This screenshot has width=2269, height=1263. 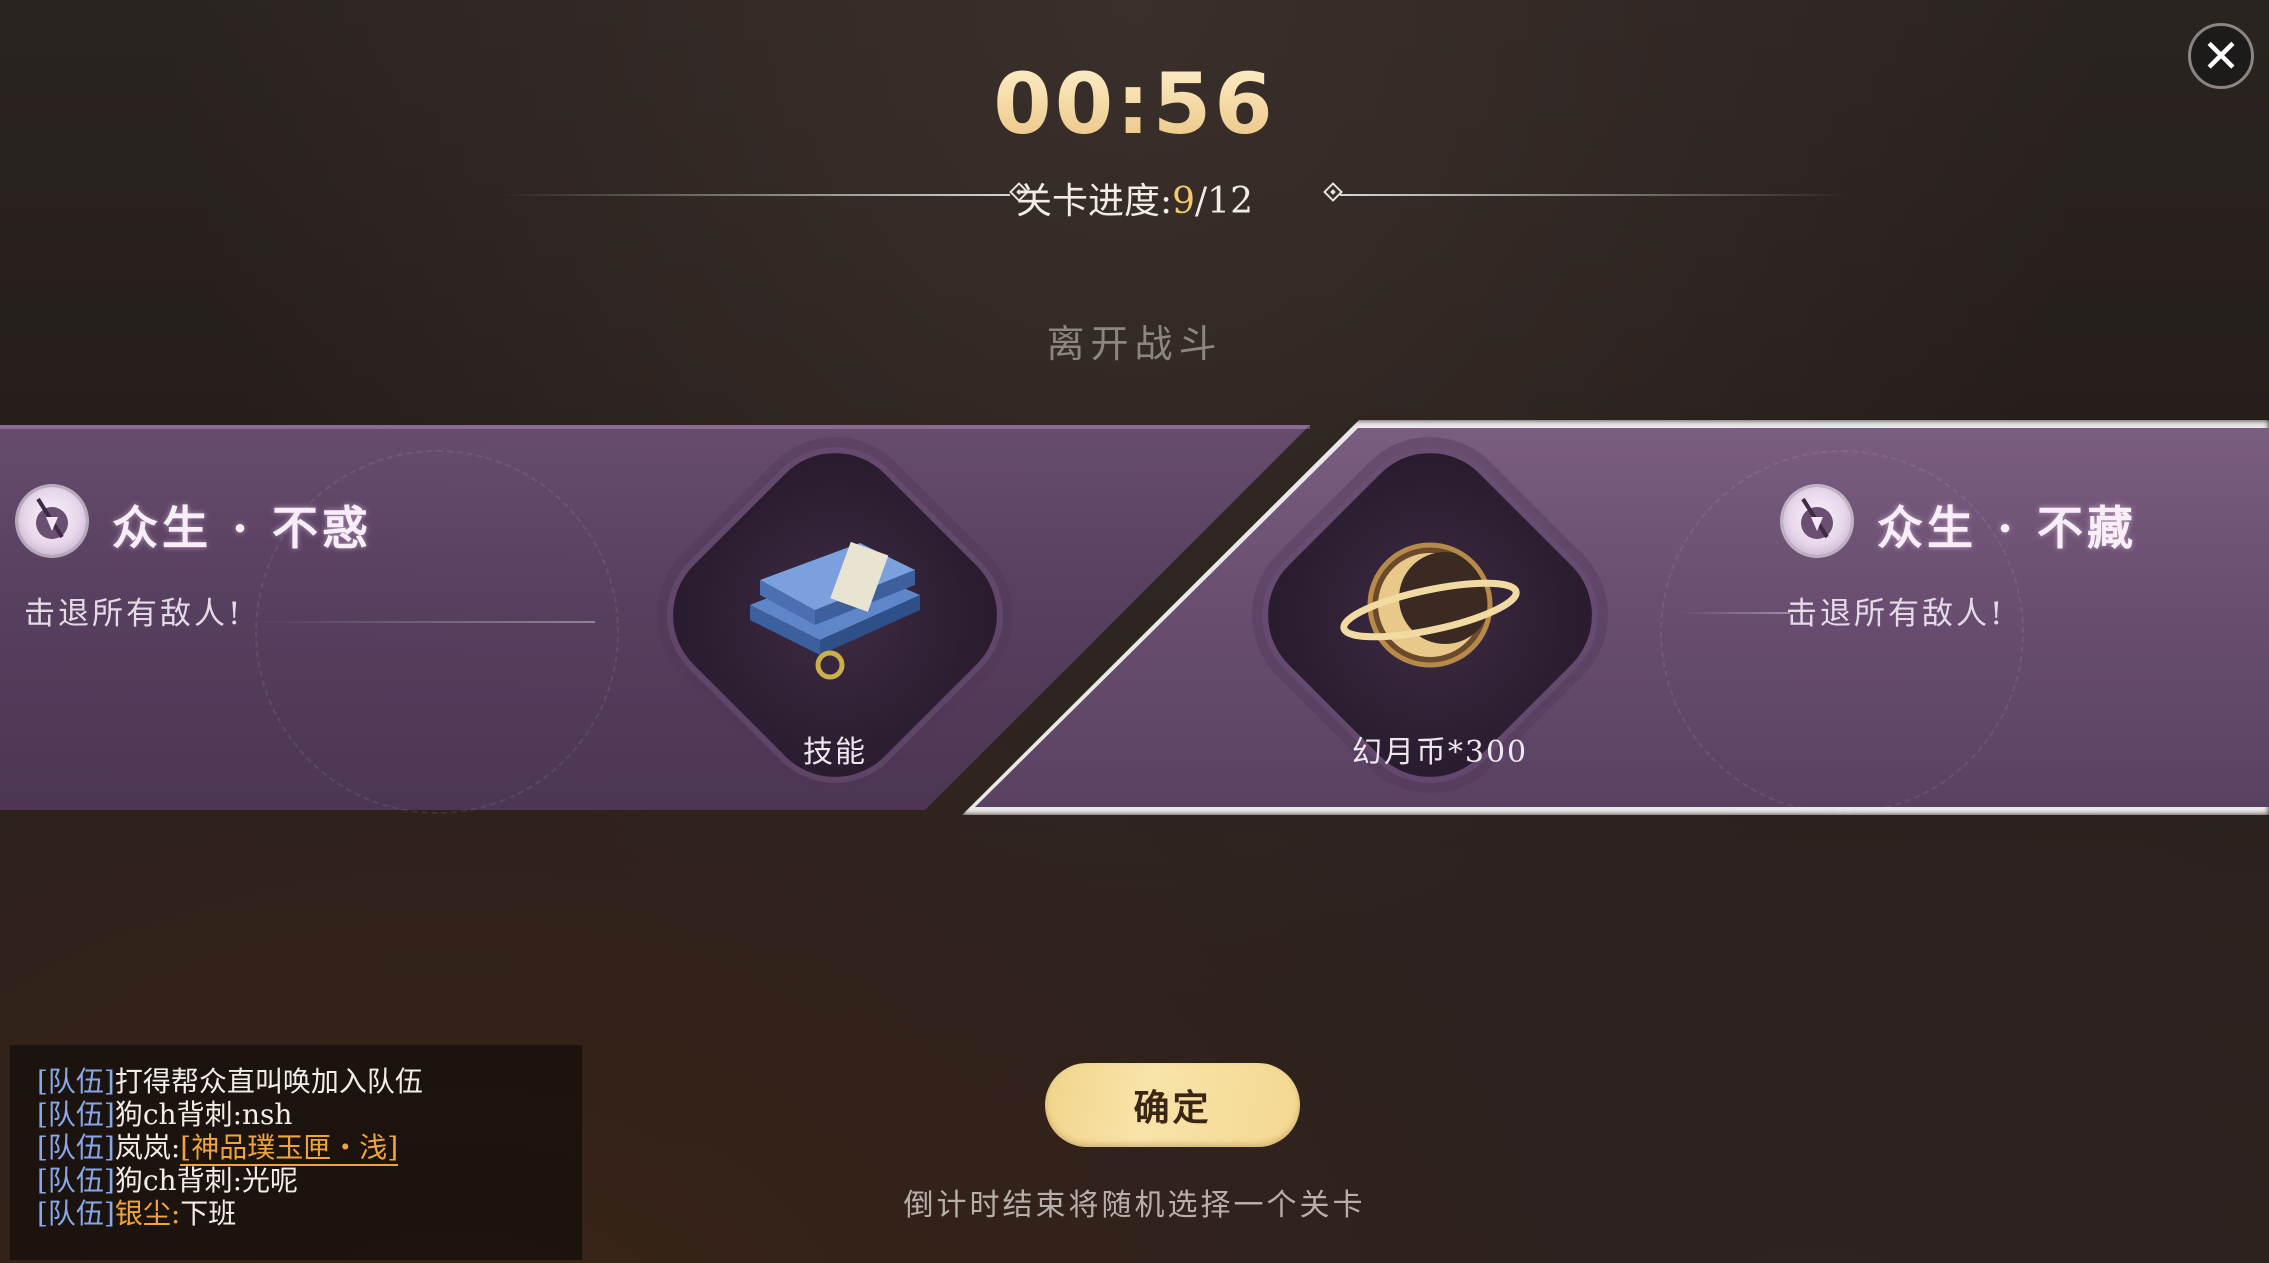 What do you see at coordinates (242, 528) in the screenshot?
I see `stage-title-left: 众生 · 不惑` at bounding box center [242, 528].